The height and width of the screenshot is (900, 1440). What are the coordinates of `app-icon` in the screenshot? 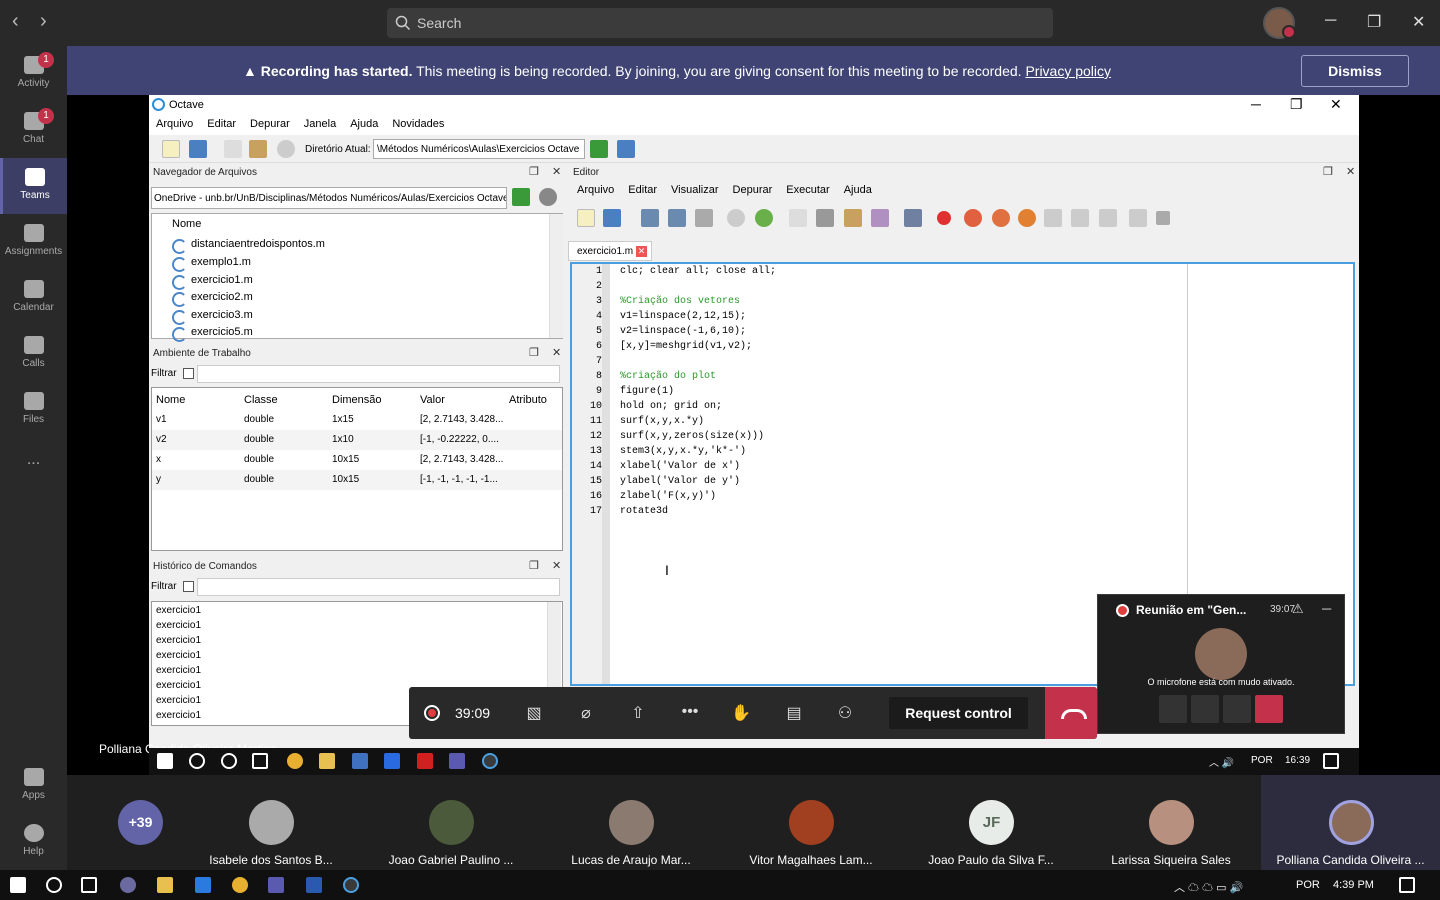 It's located at (128, 885).